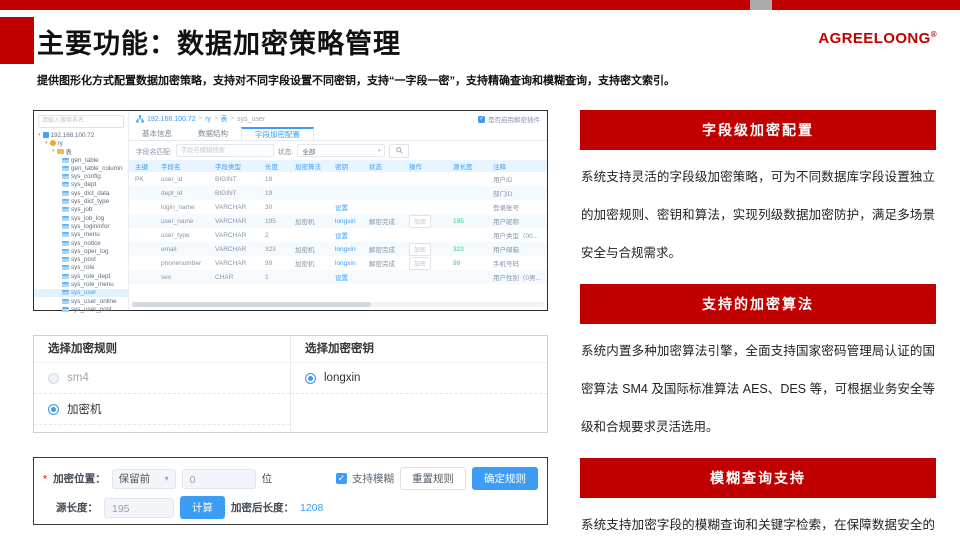  I want to click on tree-search-input: 请输入搜索表名, so click(81, 121).